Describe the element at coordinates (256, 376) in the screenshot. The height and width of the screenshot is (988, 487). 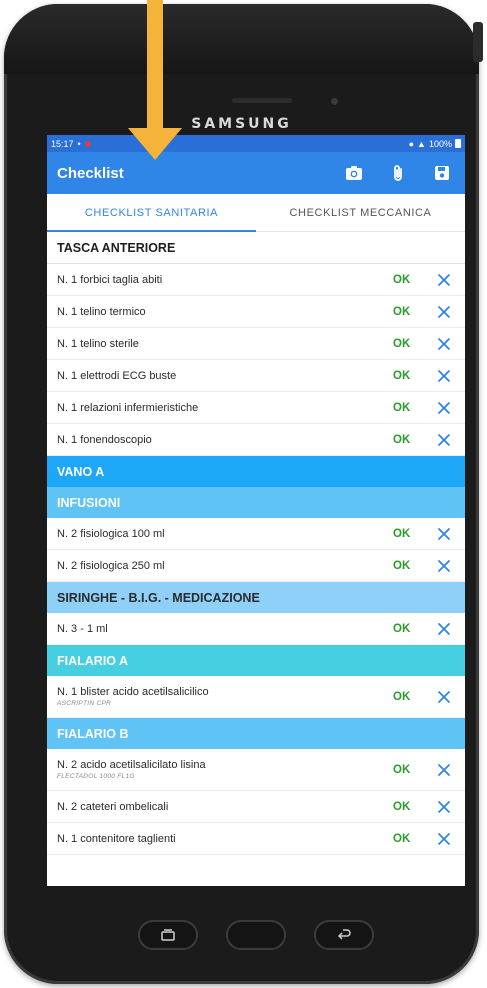
I see `checklist-item: N. 1 elettrodi ECG buste OK` at that location.